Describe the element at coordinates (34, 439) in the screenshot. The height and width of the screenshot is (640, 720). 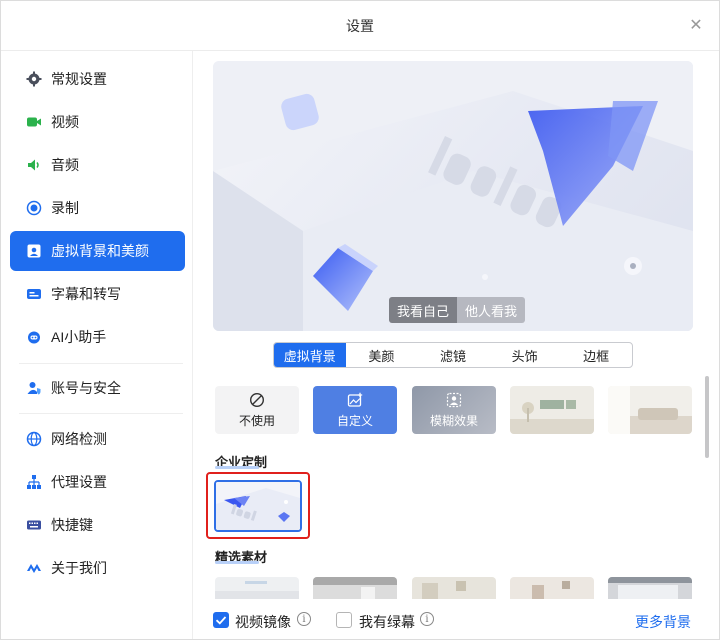
I see `globe-icon` at that location.